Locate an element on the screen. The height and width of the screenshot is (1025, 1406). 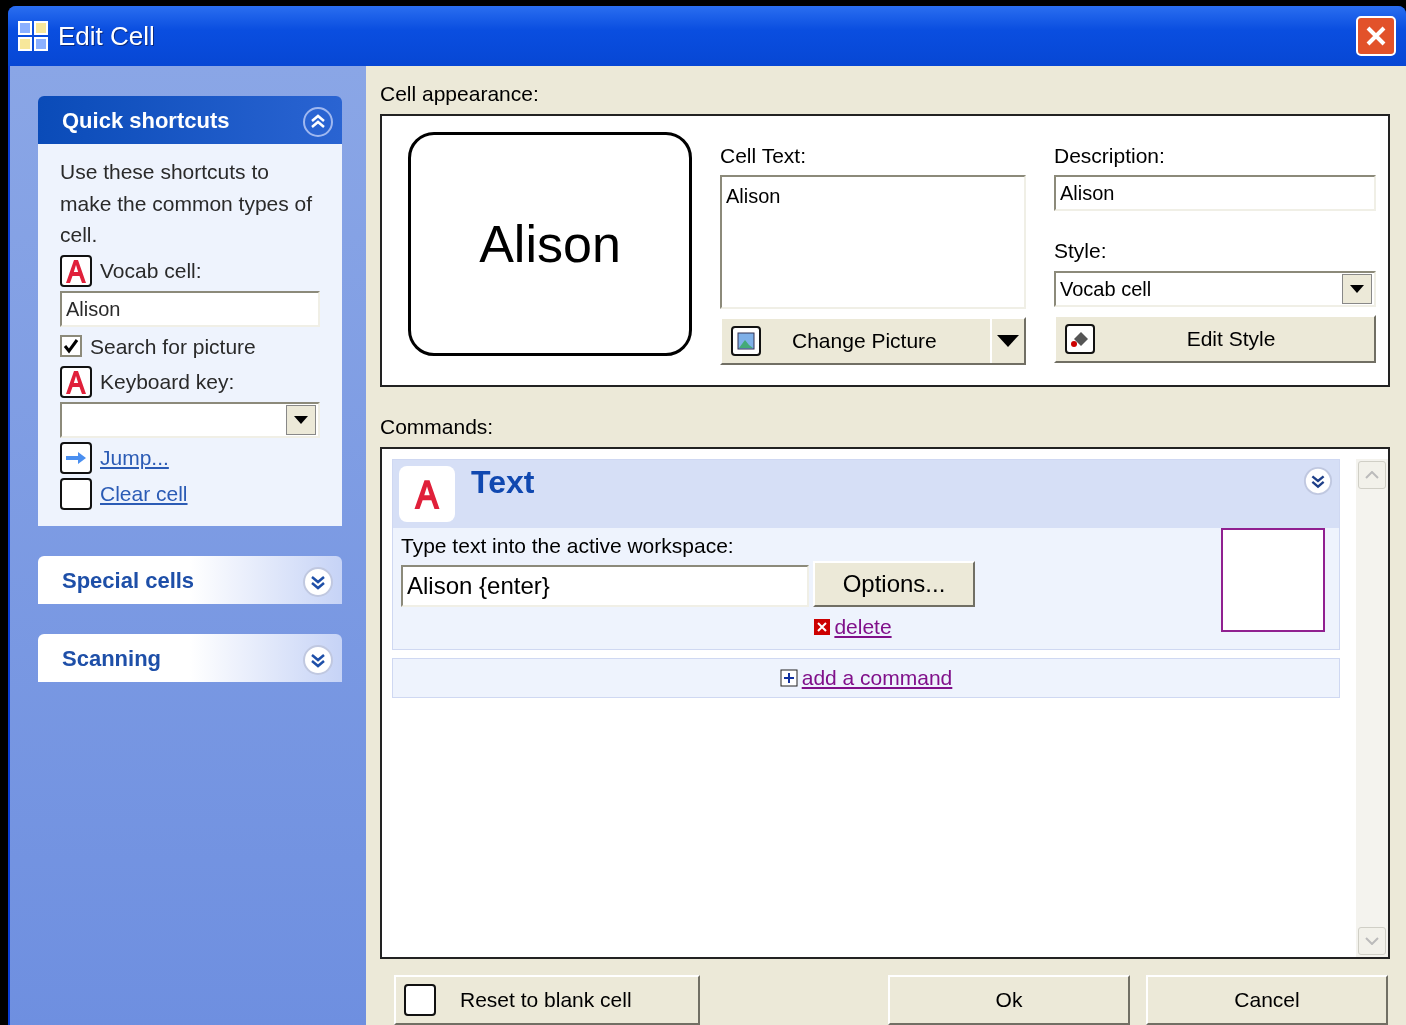
link: Clear cell is located at coordinates (144, 494).